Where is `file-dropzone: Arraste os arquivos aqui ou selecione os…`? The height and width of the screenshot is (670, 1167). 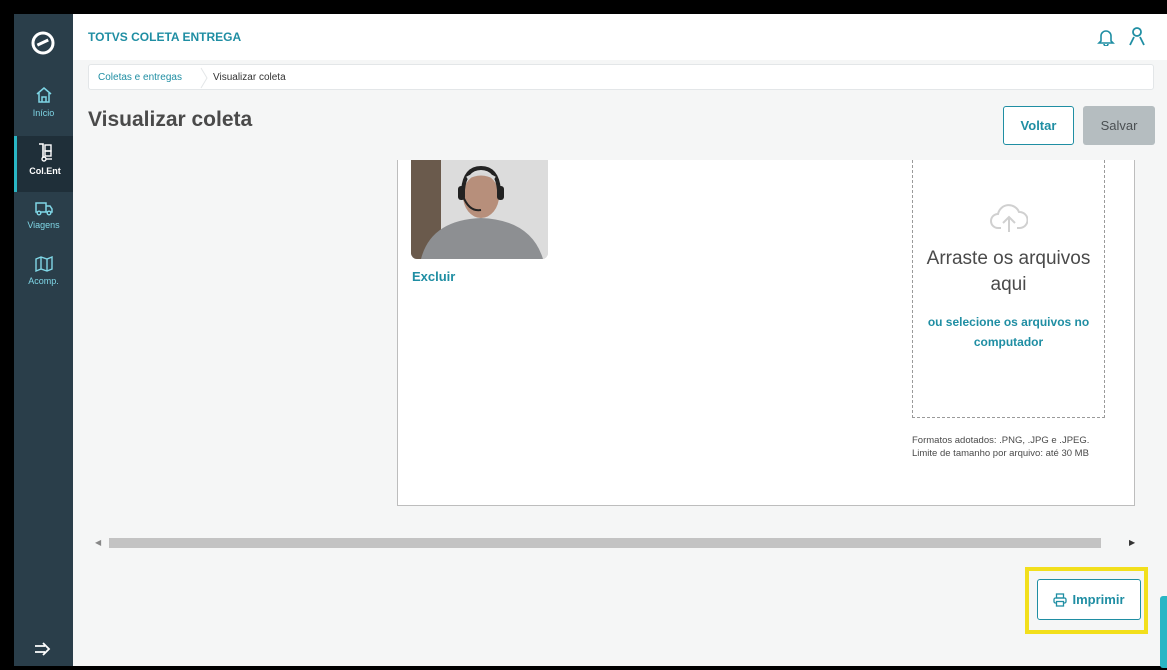
file-dropzone: Arraste os arquivos aqui ou selecione os… is located at coordinates (1008, 289).